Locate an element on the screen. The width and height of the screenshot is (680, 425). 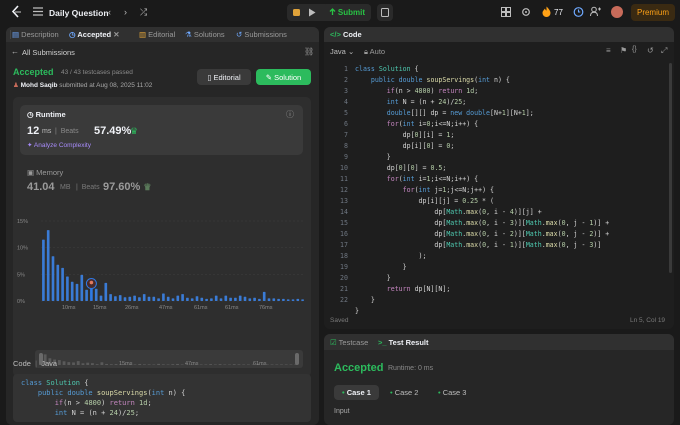
tab-description: ▤ Description is located at coordinates (35, 34).